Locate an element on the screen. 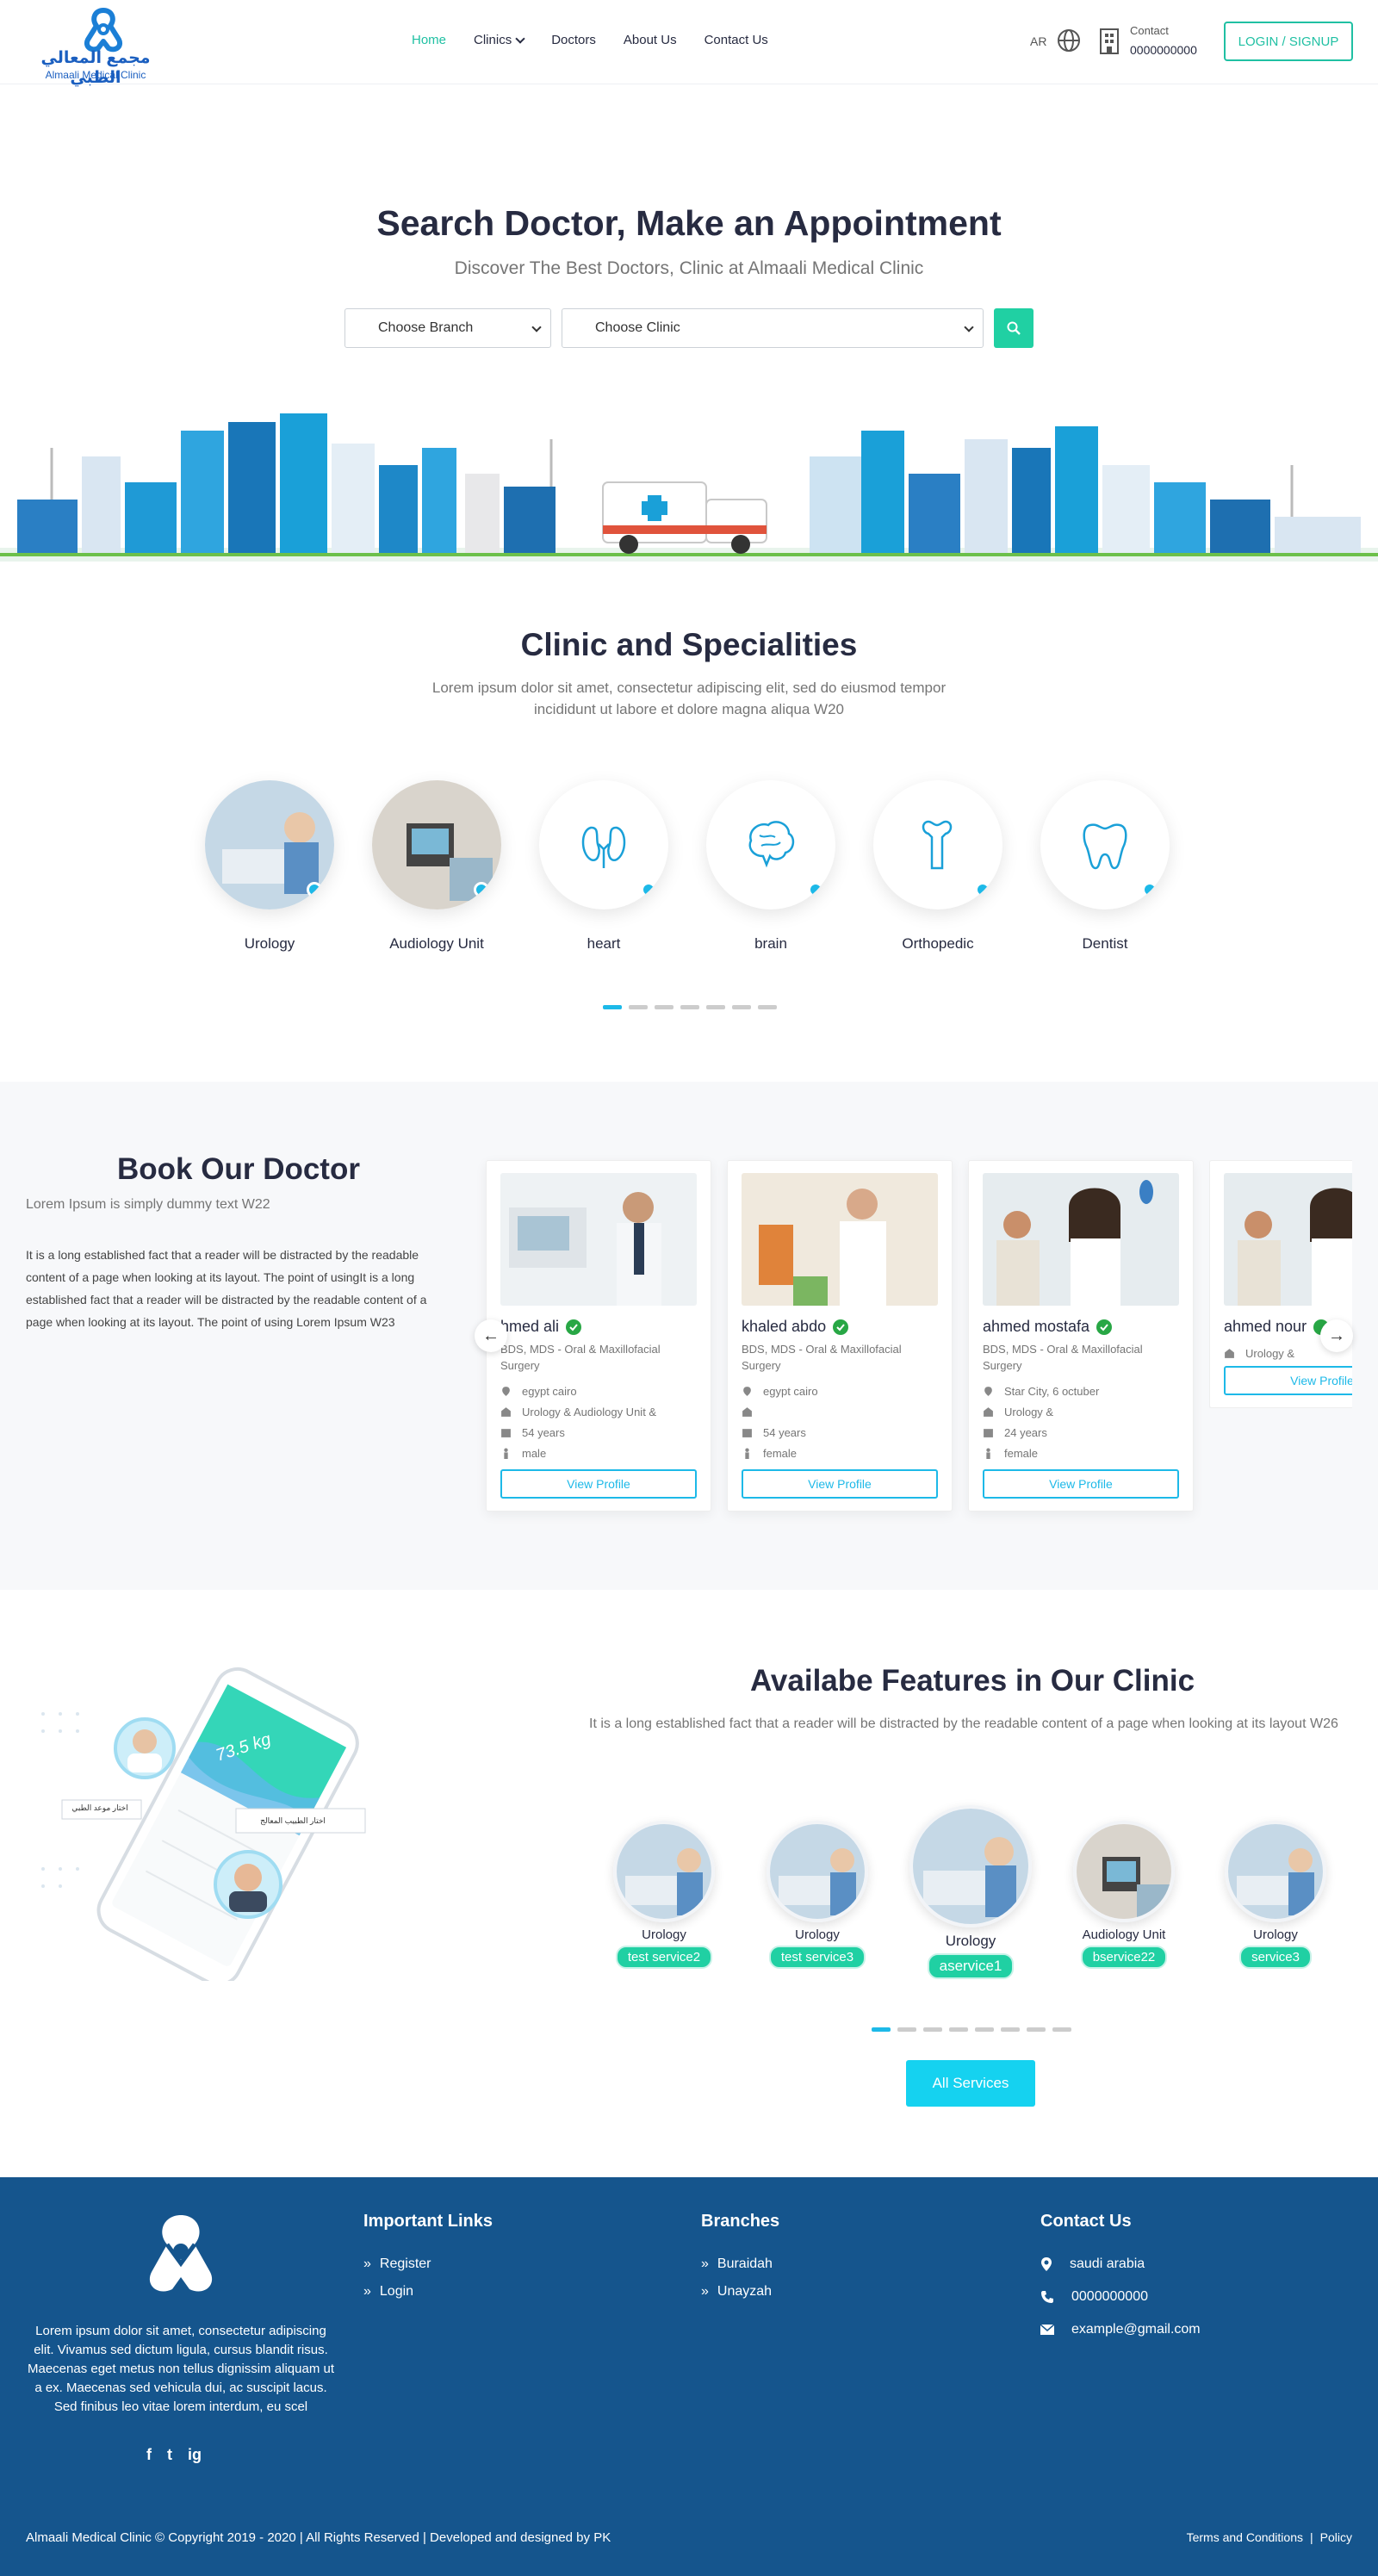 The width and height of the screenshot is (1378, 2576). all-services-button: All Services is located at coordinates (970, 2083).